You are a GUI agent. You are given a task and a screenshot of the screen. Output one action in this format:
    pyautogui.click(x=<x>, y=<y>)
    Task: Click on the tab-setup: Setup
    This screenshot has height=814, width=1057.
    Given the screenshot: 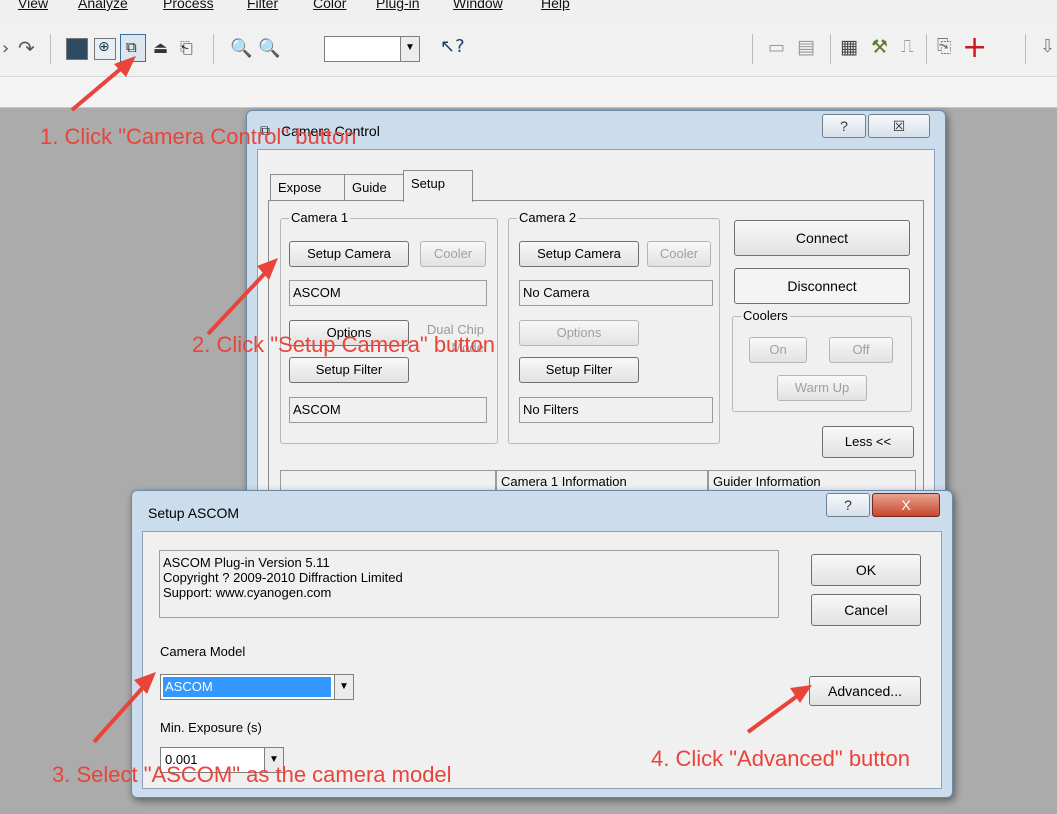 What is the action you would take?
    pyautogui.click(x=438, y=186)
    